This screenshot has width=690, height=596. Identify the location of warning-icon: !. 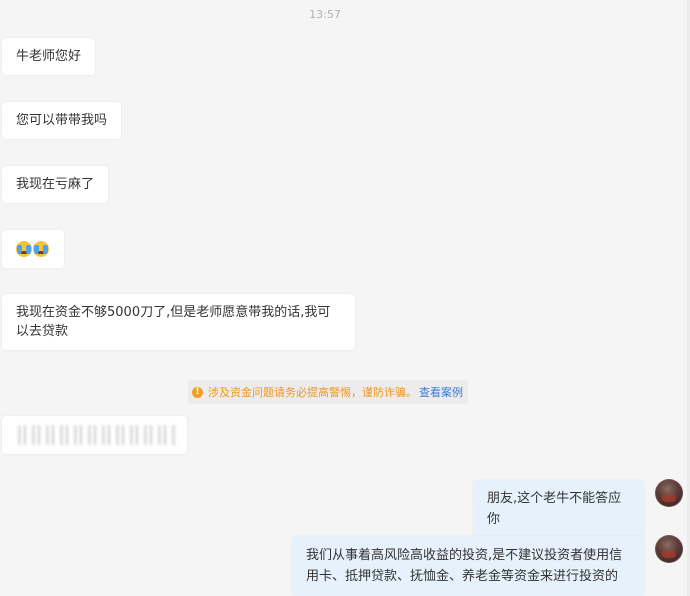
(197, 392).